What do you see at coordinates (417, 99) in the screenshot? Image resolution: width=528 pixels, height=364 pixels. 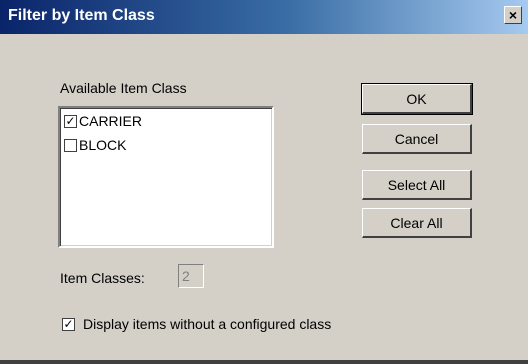 I see `ok-button: OK` at bounding box center [417, 99].